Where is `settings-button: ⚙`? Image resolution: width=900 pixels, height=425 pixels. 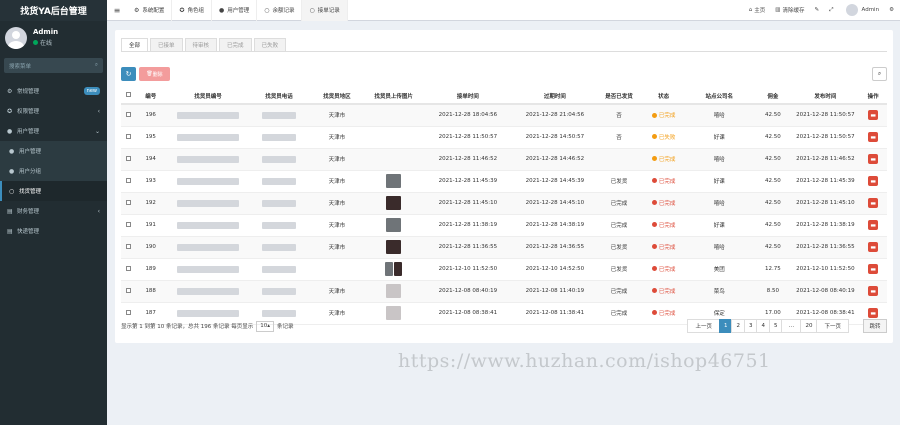 settings-button: ⚙ is located at coordinates (891, 10).